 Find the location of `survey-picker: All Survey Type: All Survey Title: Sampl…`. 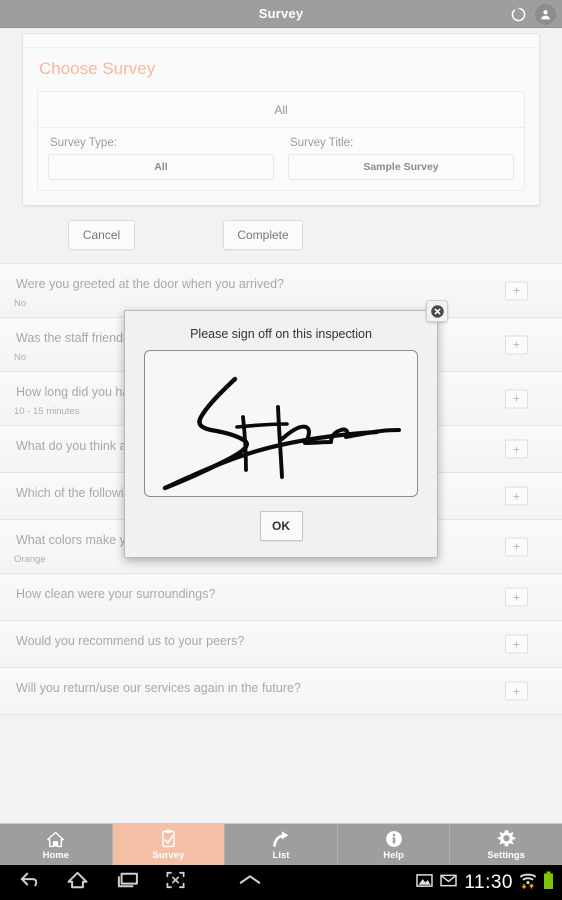

survey-picker: All Survey Type: All Survey Title: Sampl… is located at coordinates (281, 141).